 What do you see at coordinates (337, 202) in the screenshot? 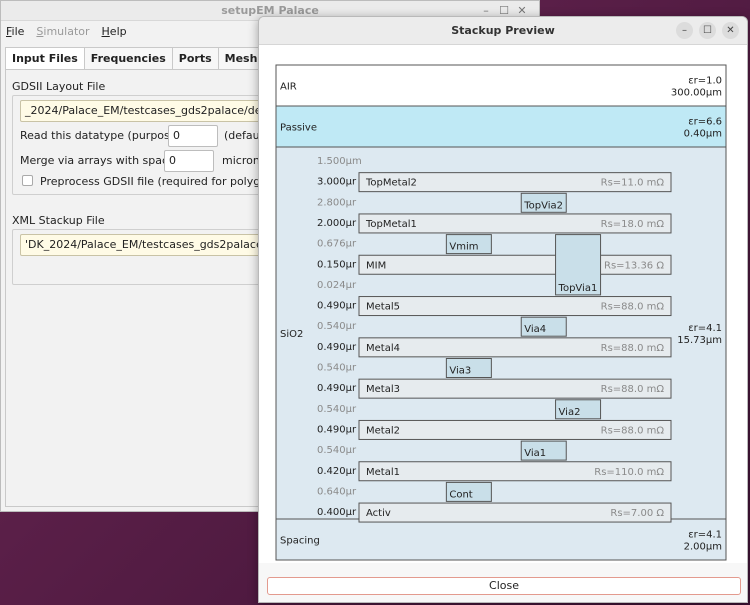
I see `z-label: 2.800μr` at bounding box center [337, 202].